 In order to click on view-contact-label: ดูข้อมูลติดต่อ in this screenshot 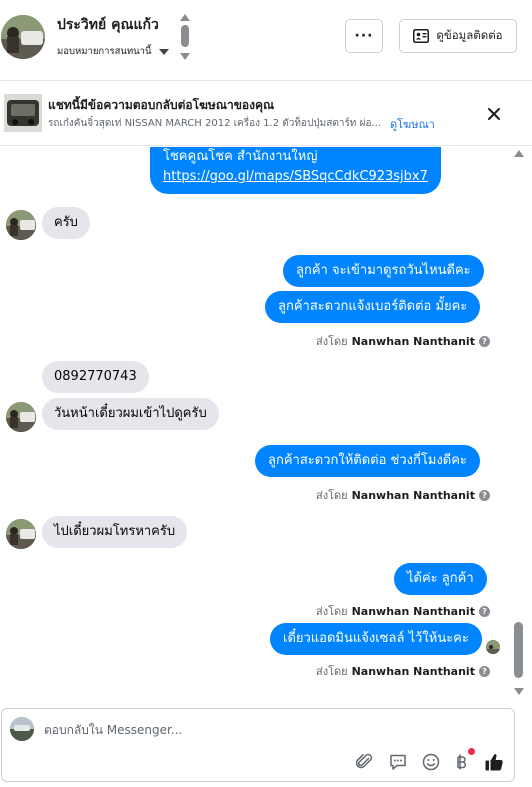, I will do `click(469, 35)`.